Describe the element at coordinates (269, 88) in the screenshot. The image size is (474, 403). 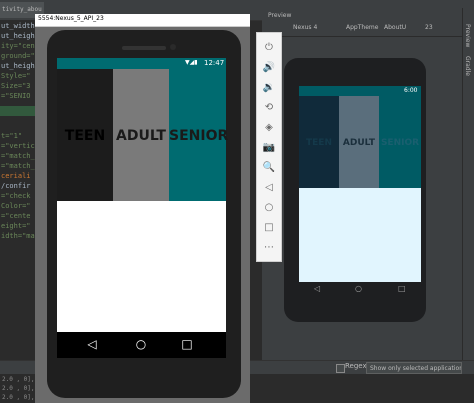
I see `volume-down-icon: 🔉` at that location.